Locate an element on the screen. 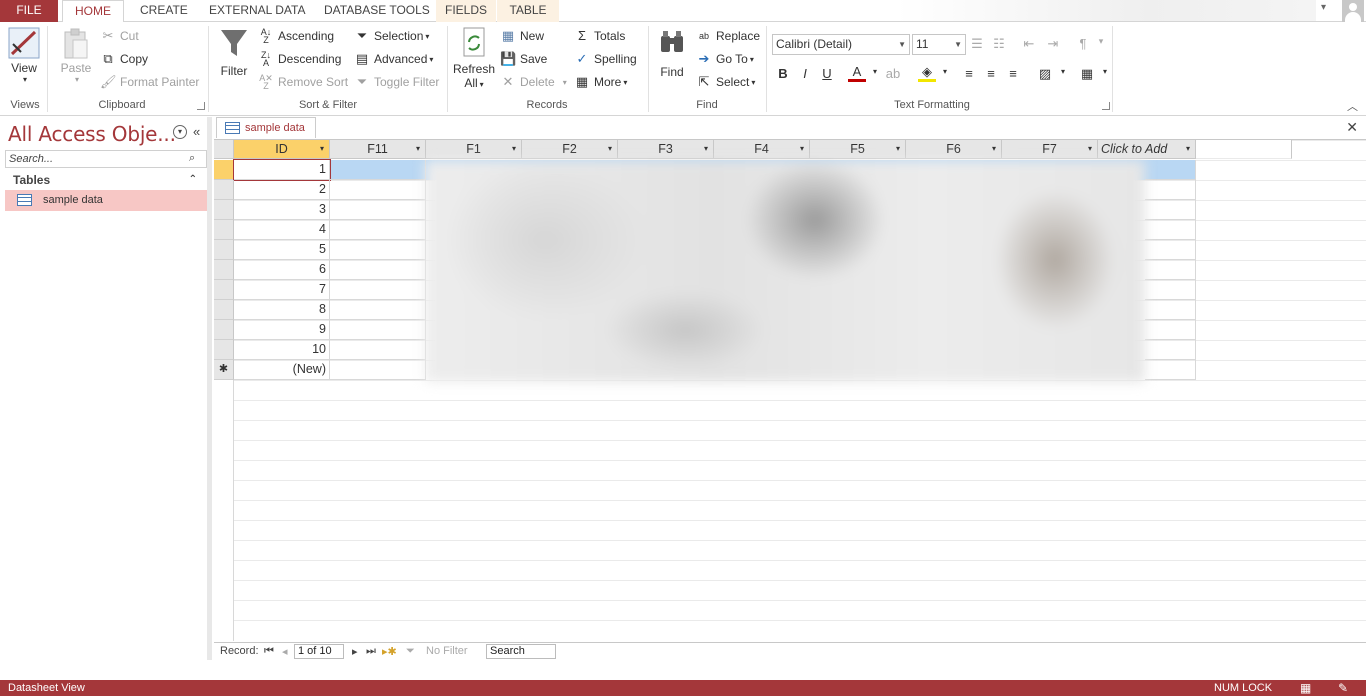  copy-button: ⧉ Copy is located at coordinates (124, 59).